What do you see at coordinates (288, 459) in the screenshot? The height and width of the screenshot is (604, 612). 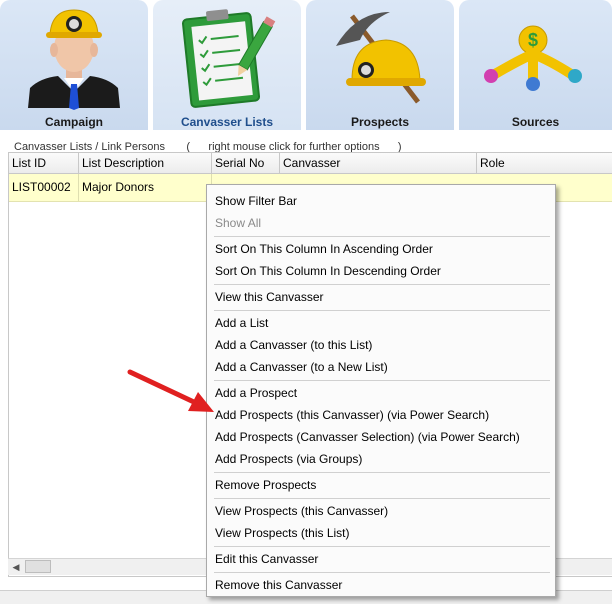 I see `menu-item-add-prospects-via-groups: Add Prospects (via Groups)` at bounding box center [288, 459].